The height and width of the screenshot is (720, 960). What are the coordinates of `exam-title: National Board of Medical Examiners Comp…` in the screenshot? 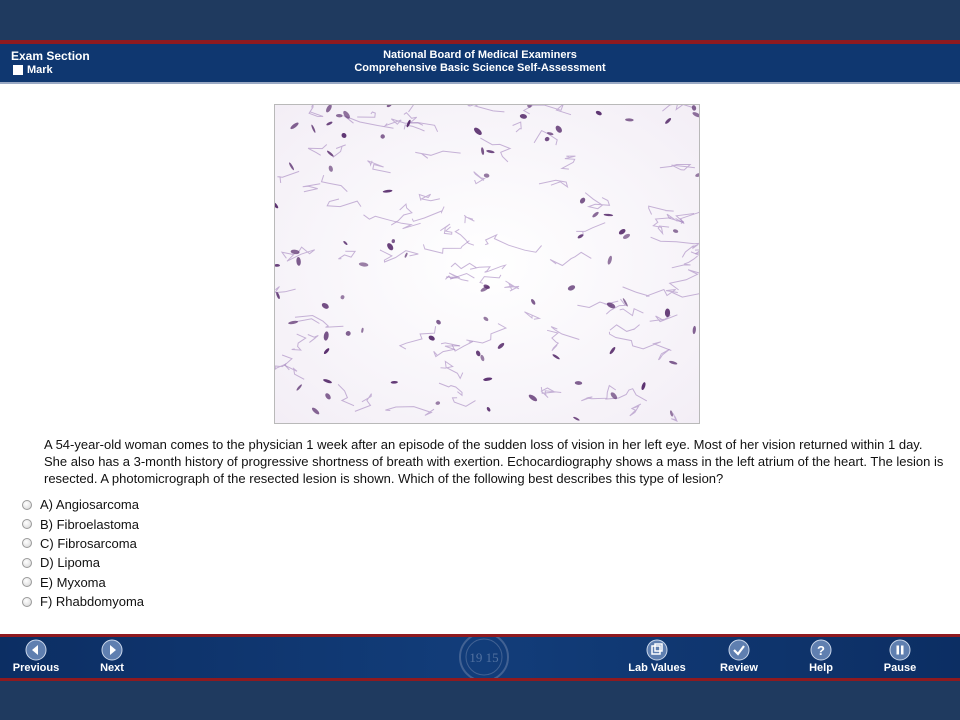 It's located at (480, 62).